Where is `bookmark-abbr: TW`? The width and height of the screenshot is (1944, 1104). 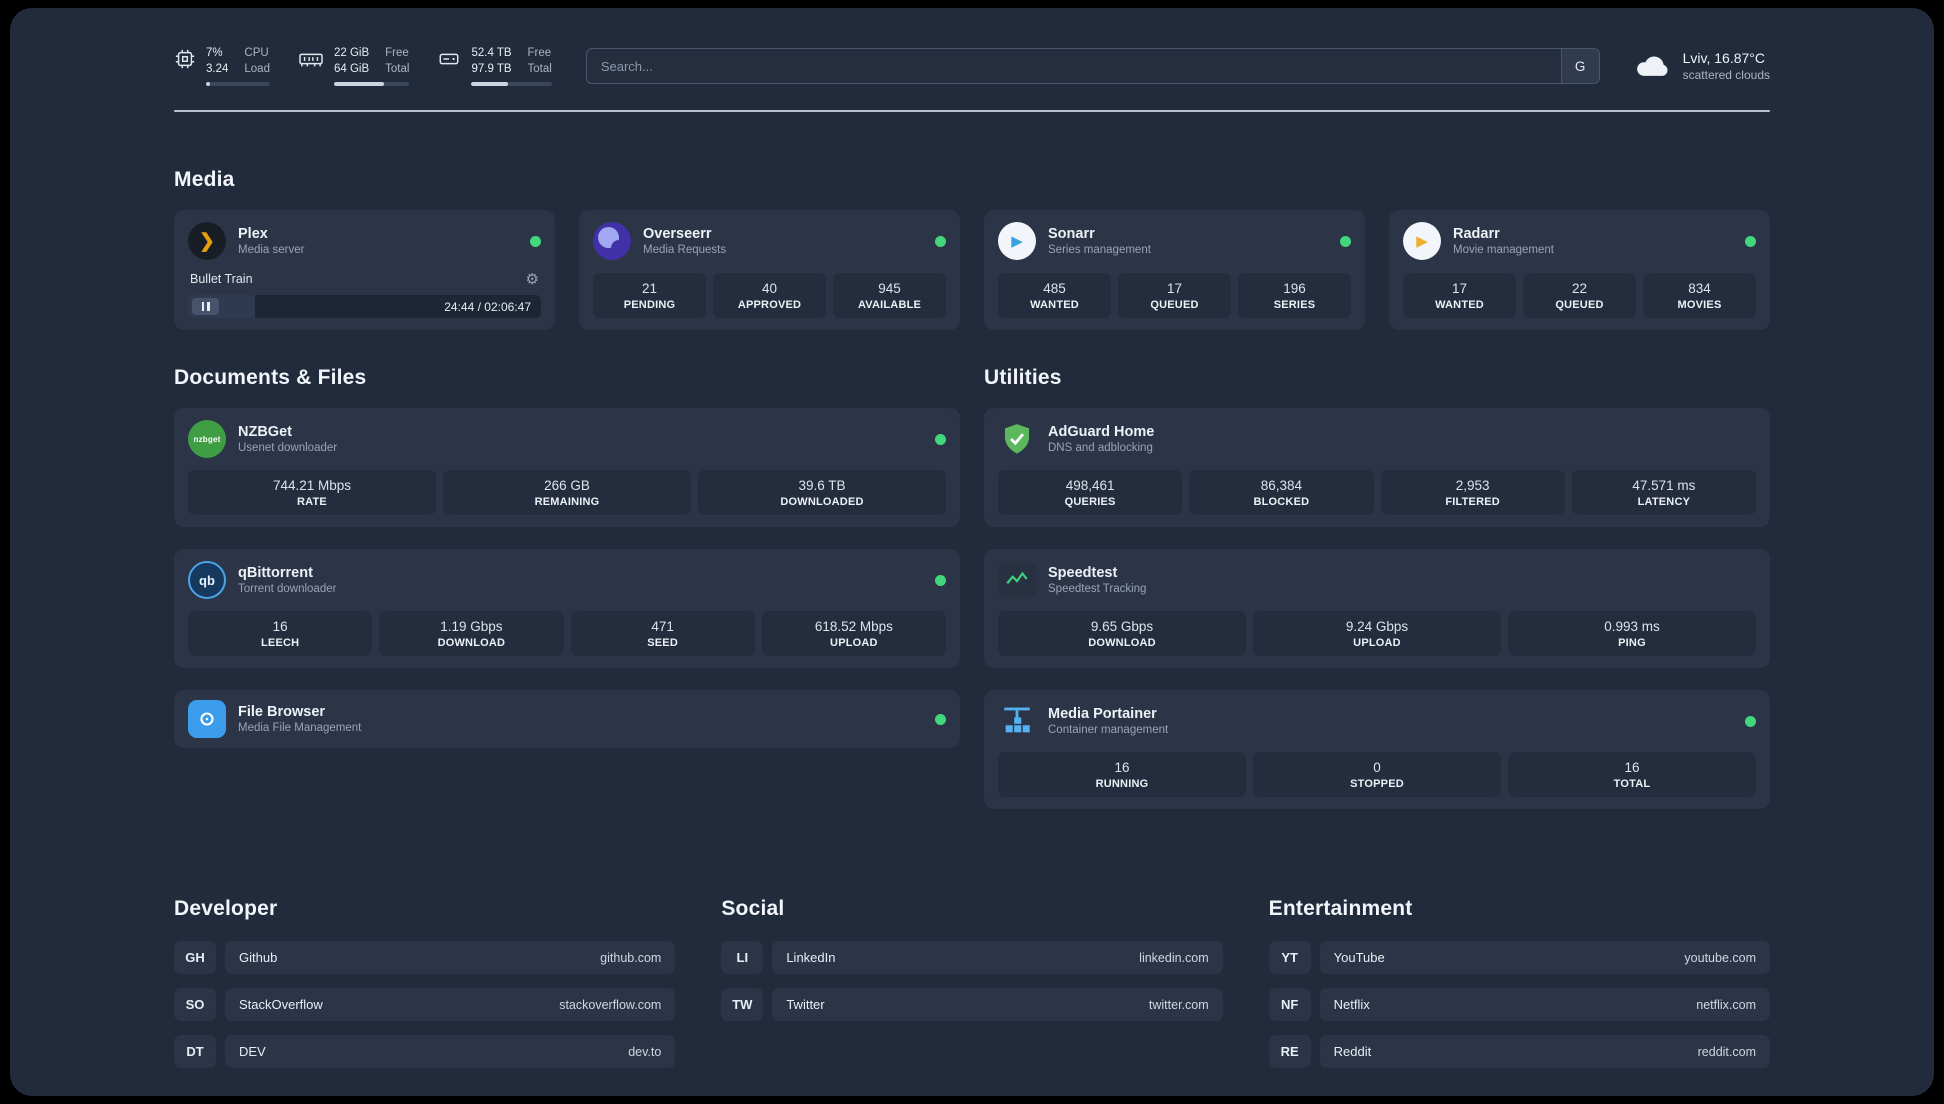
bookmark-abbr: TW is located at coordinates (742, 1005).